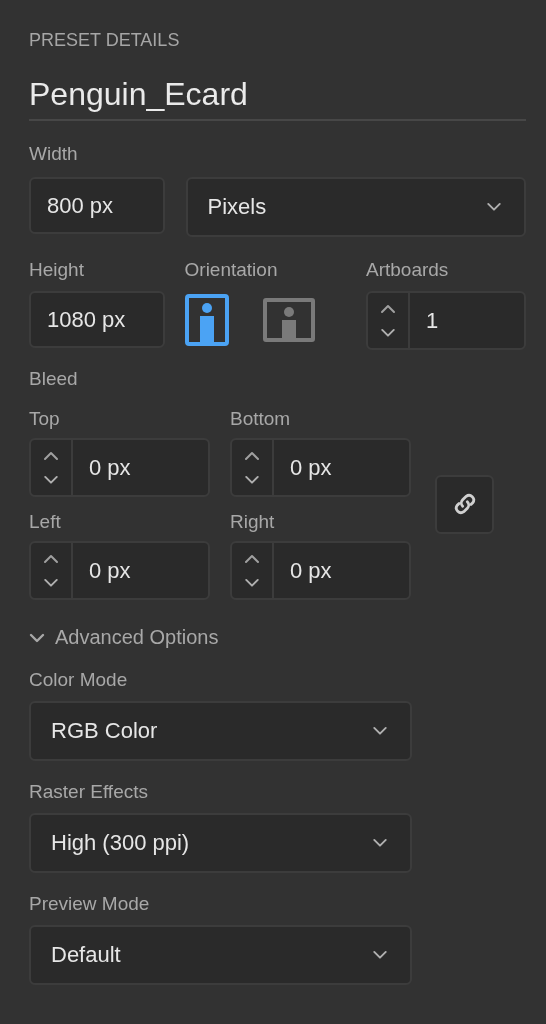 The height and width of the screenshot is (1024, 546). I want to click on field-label: Artboards, so click(408, 270).